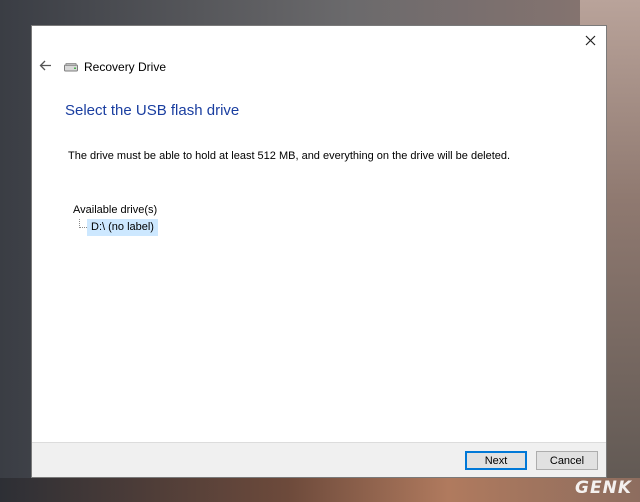 This screenshot has height=502, width=640. I want to click on available-drives-label: Available drive(s), so click(115, 210).